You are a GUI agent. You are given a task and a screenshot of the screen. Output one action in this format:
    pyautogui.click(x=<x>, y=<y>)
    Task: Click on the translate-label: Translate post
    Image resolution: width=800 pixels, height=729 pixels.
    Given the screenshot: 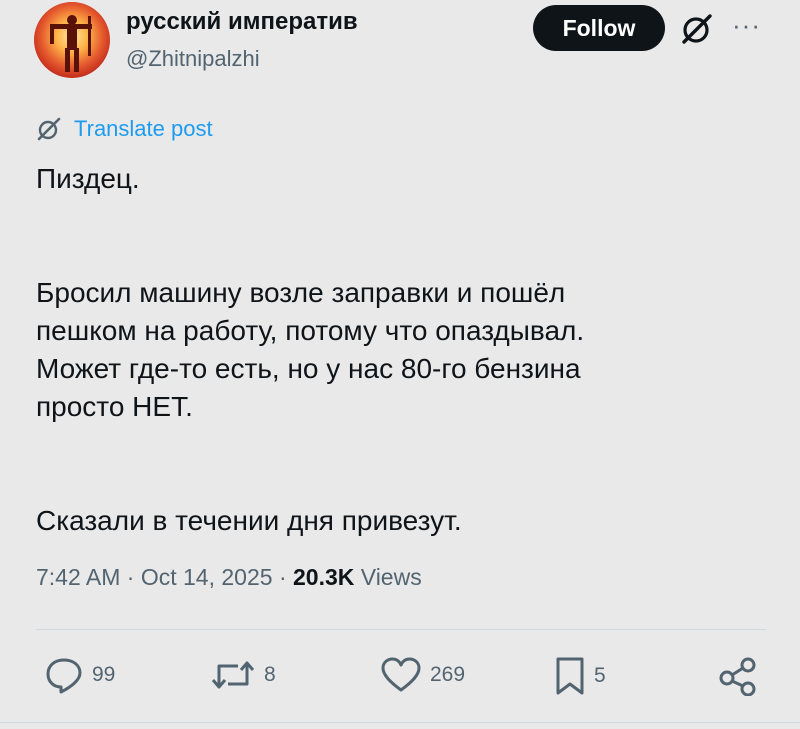 What is the action you would take?
    pyautogui.click(x=143, y=128)
    